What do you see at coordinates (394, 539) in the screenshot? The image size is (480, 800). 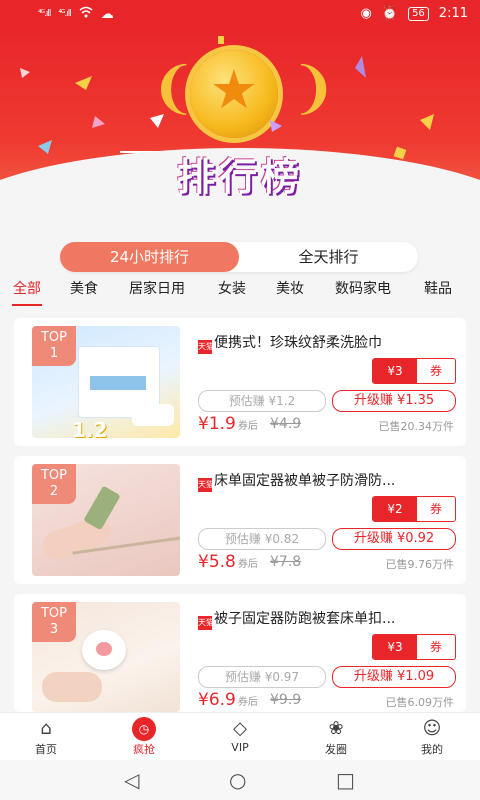 I see `upgrade-earn-button: 升级赚 ¥0.92` at bounding box center [394, 539].